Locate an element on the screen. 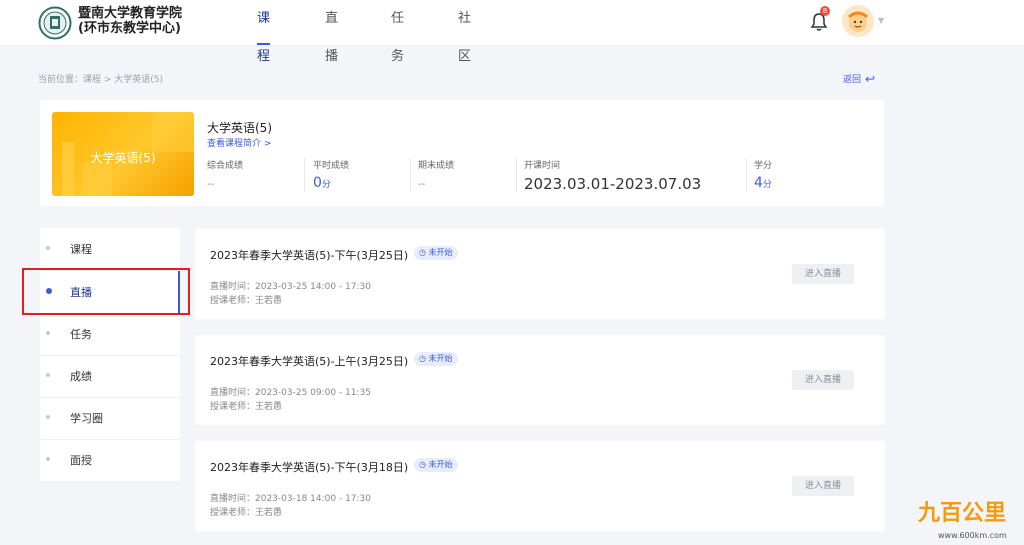 The width and height of the screenshot is (1024, 545). back-label: 返回 is located at coordinates (852, 80).